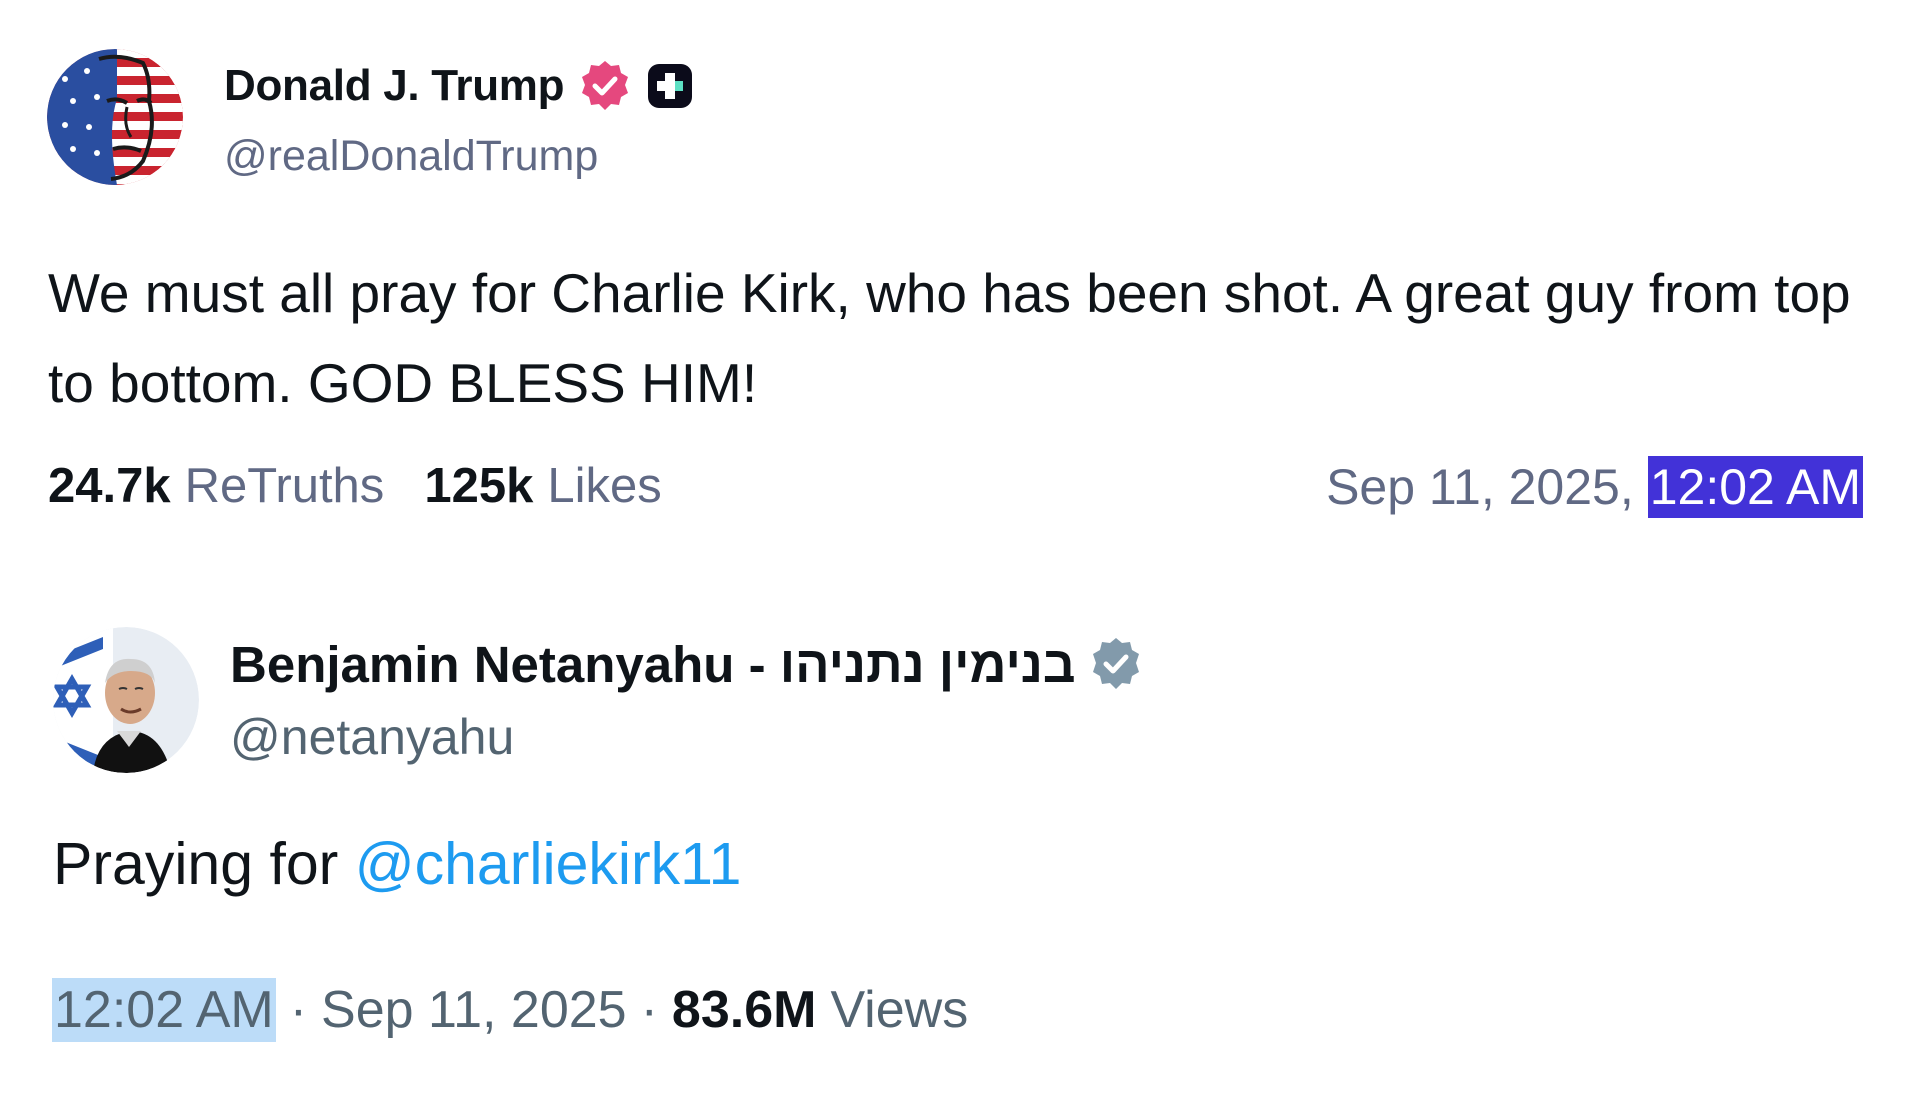 This screenshot has height=1112, width=1916. I want to click on post-timestamp: Sep 11, 2025, 12:02 AM, so click(1594, 487).